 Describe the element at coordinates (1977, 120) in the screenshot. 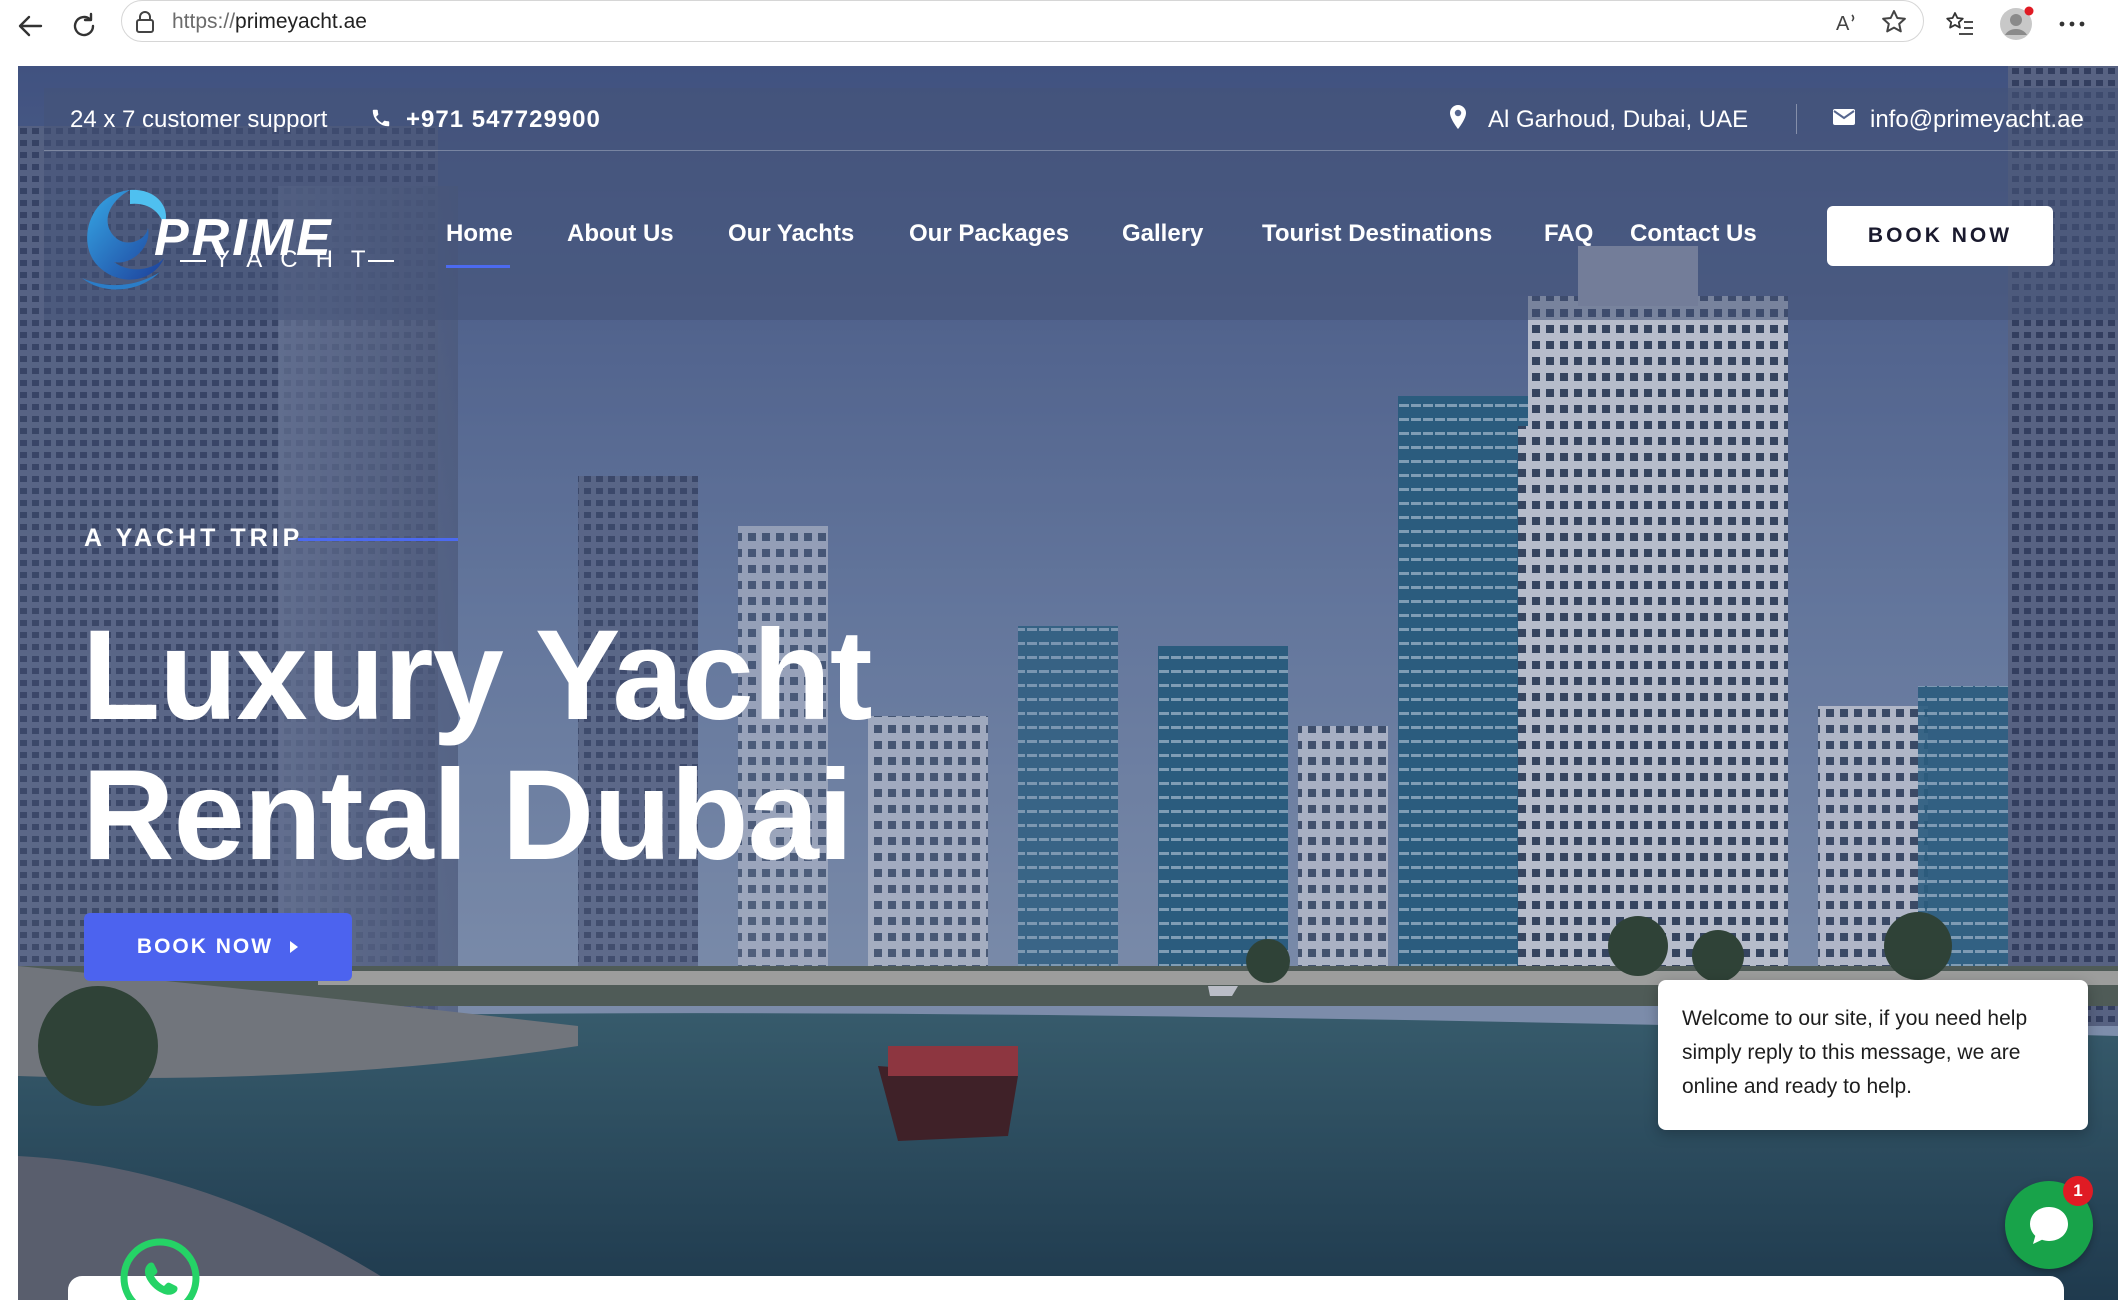

I see `email-link: info@primeyacht.ae` at that location.